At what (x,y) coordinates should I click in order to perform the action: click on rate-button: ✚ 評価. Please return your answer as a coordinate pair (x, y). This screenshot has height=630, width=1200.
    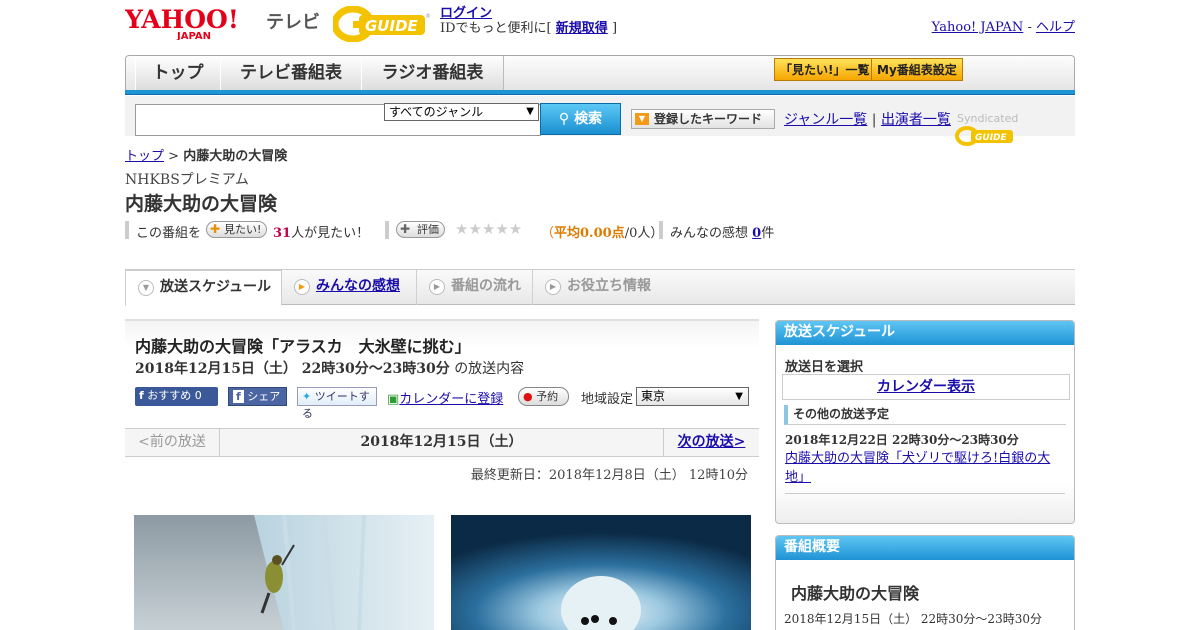
    Looking at the image, I should click on (420, 229).